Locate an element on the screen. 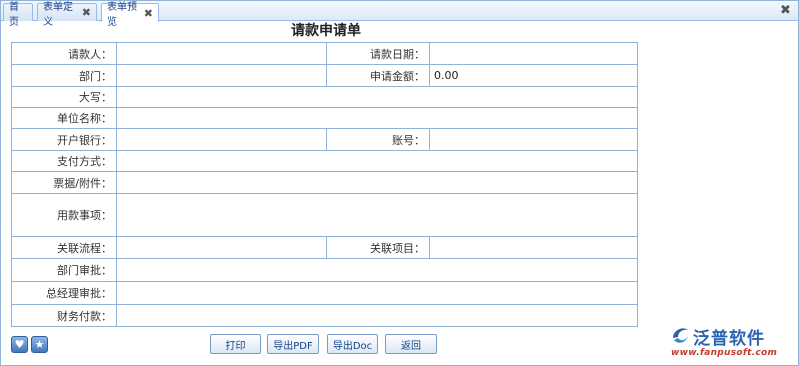 The width and height of the screenshot is (799, 366). window-close-icon: ✖ is located at coordinates (785, 10).